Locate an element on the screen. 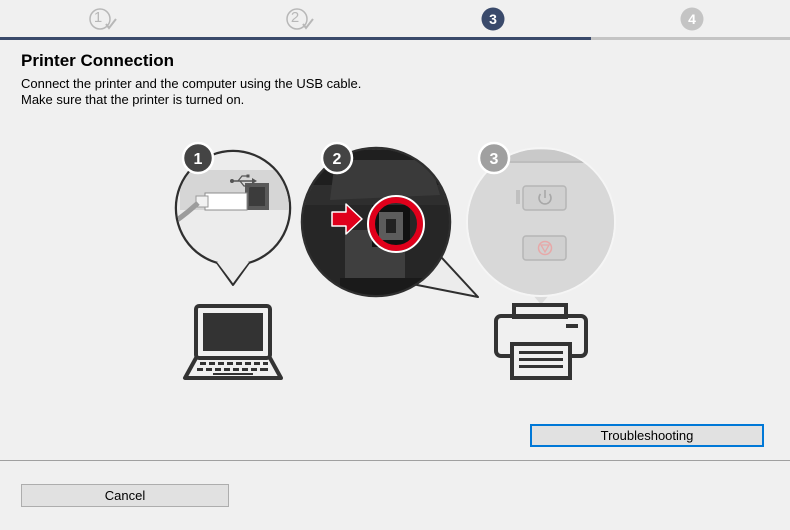 The height and width of the screenshot is (530, 790). usb-port-callout: 1 is located at coordinates (233, 213).